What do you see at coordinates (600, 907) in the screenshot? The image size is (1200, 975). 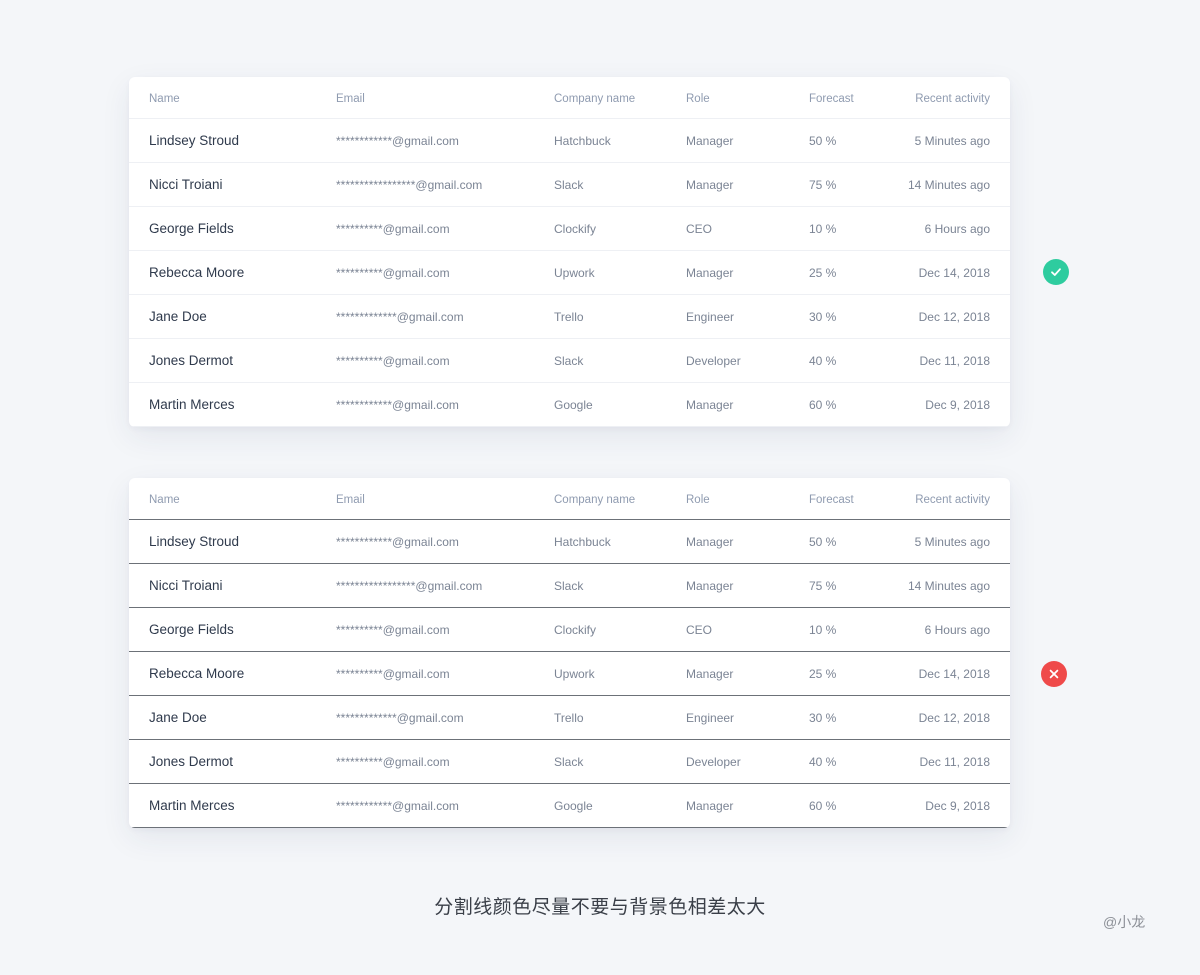 I see `caption-text: 分割线颜色尽量不要与背景色相差太大` at bounding box center [600, 907].